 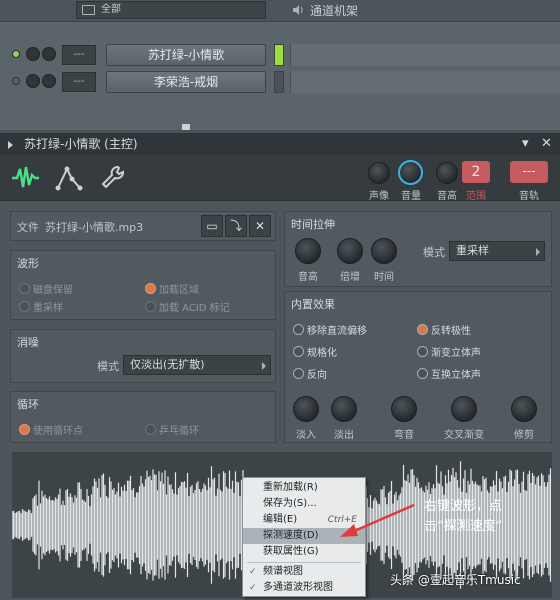 What do you see at coordinates (113, 178) in the screenshot?
I see `wrench-tab-icon` at bounding box center [113, 178].